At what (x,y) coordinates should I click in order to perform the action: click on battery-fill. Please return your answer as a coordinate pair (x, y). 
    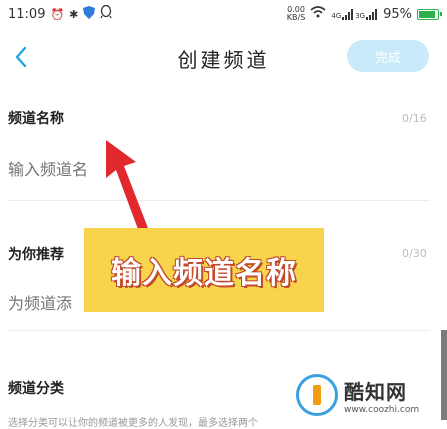
    Looking at the image, I should click on (427, 14).